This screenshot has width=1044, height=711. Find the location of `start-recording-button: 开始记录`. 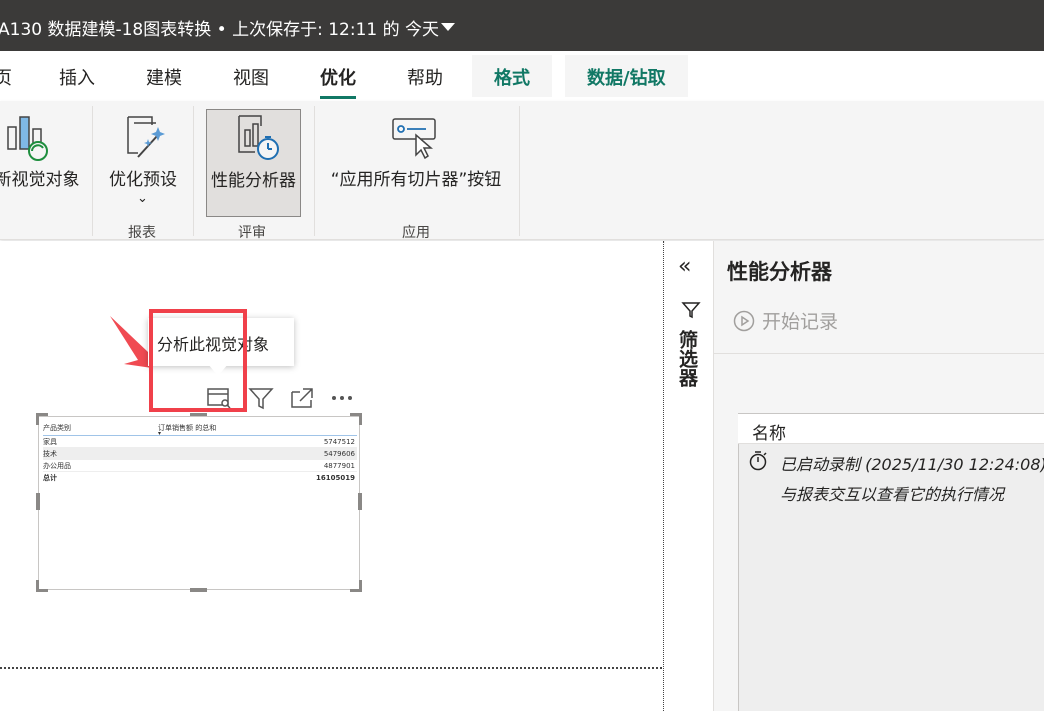

start-recording-button: 开始记录 is located at coordinates (785, 320).